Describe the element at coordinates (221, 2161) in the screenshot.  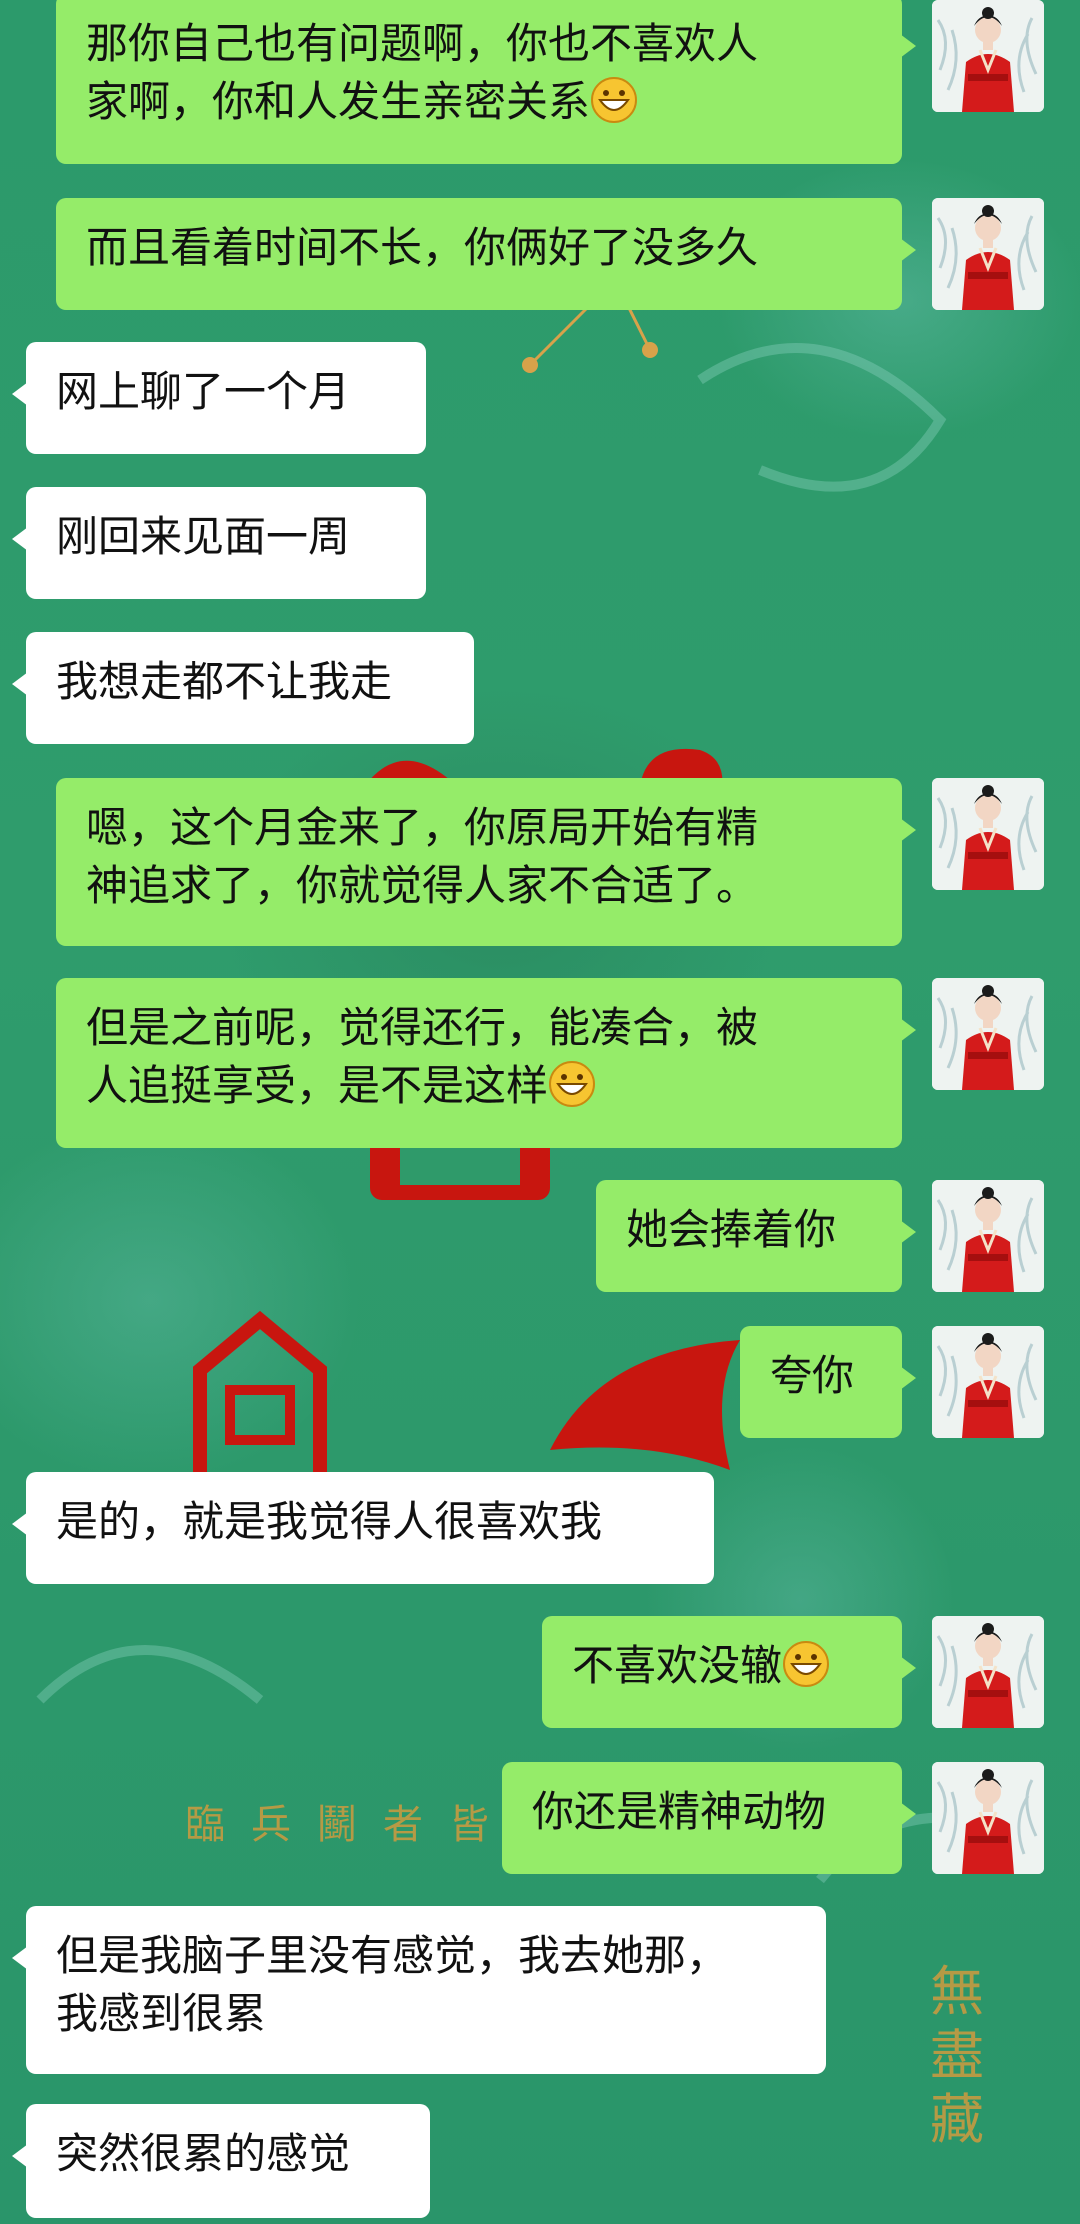
I see `message-bubble-incoming: 突然很累的感觉` at that location.